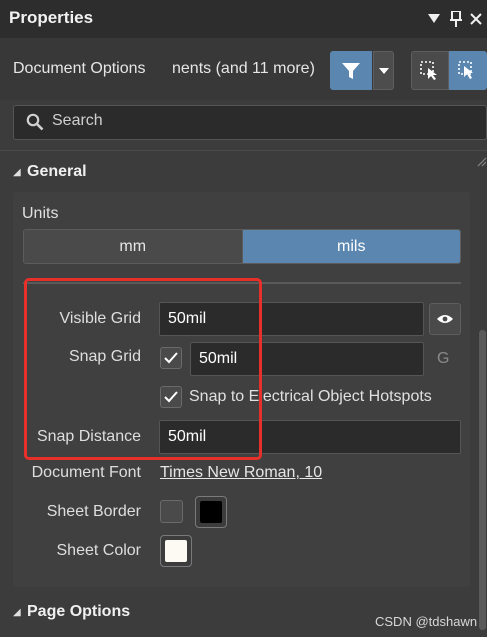  I want to click on eye-icon, so click(445, 319).